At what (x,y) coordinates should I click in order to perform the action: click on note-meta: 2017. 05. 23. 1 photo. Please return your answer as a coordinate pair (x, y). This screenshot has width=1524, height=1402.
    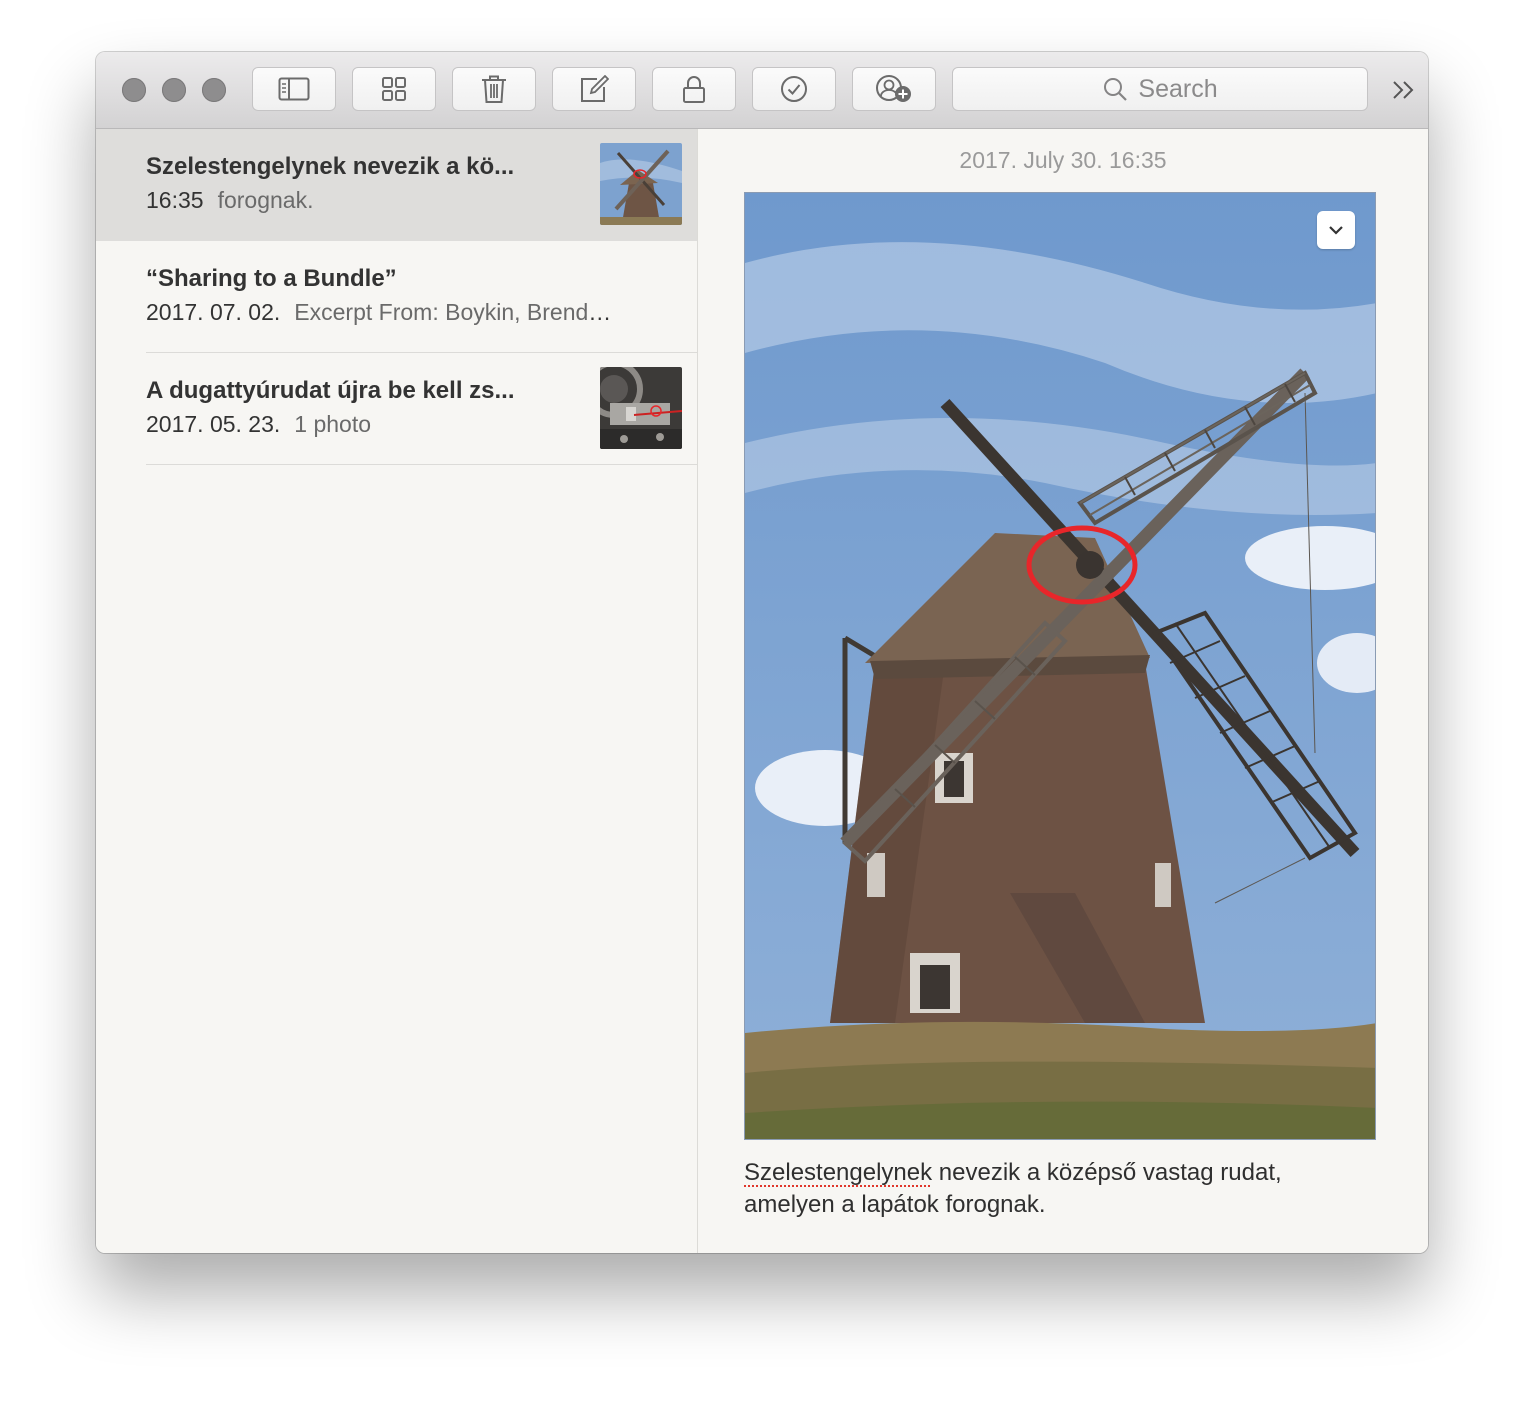
    Looking at the image, I should click on (381, 424).